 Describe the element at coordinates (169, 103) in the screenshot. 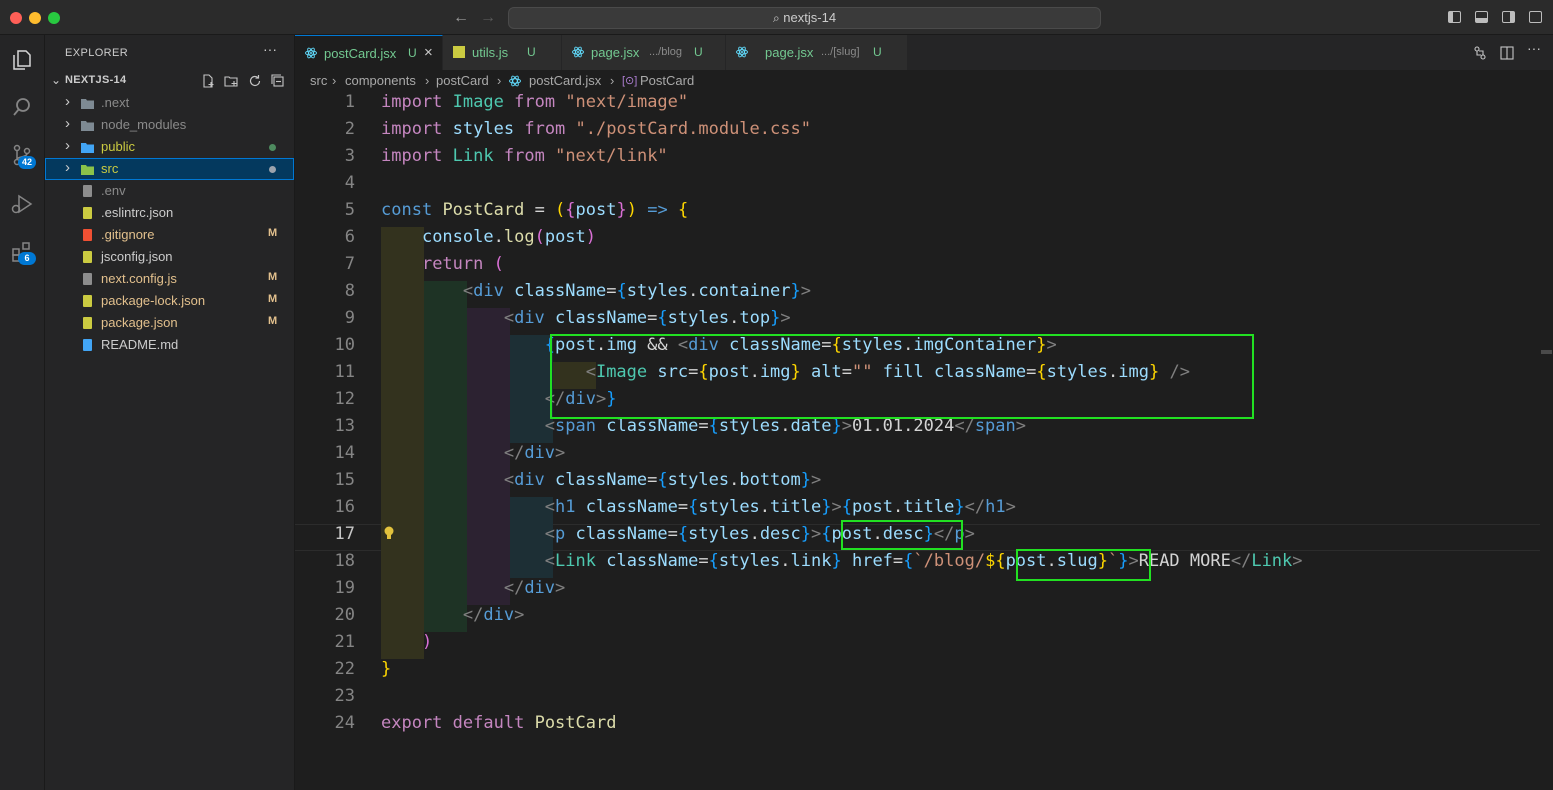

I see `tree-folder: › .next` at that location.